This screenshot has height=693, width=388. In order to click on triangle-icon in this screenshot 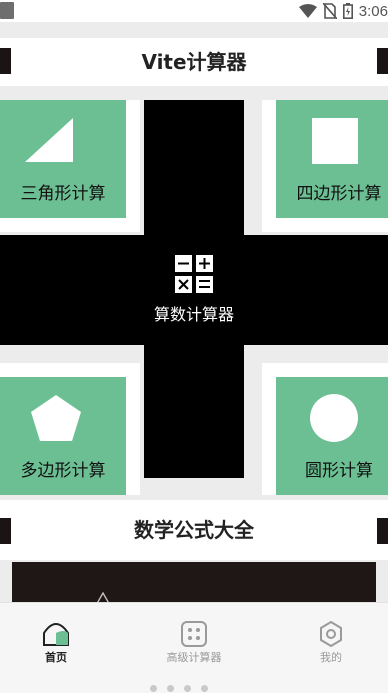, I will do `click(49, 140)`.